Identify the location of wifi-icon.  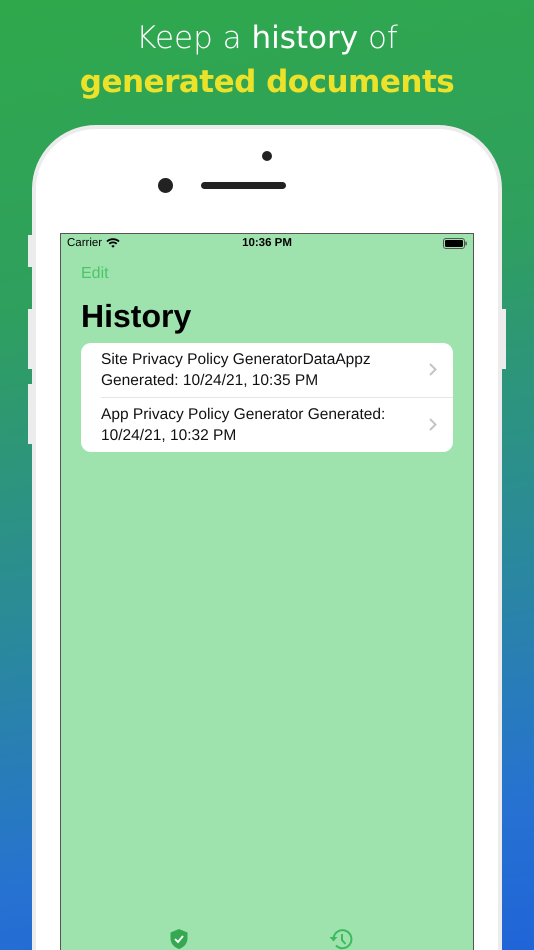
(113, 243).